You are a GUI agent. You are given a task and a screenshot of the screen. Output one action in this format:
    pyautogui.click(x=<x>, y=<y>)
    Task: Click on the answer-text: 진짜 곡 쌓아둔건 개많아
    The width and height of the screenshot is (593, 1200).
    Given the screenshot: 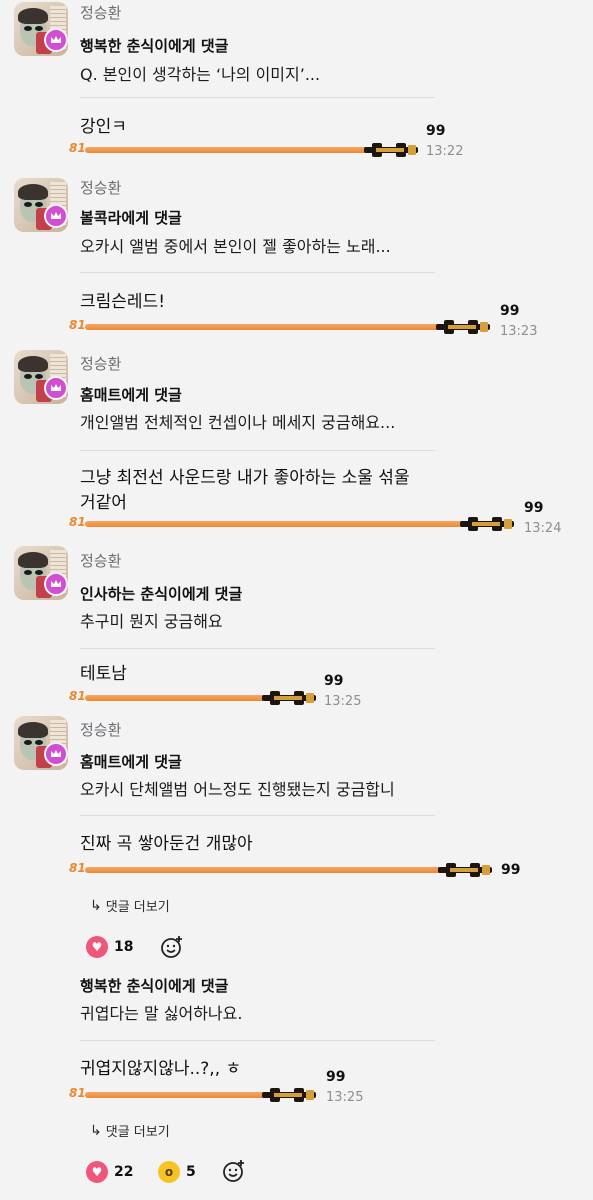 What is the action you would take?
    pyautogui.click(x=166, y=844)
    